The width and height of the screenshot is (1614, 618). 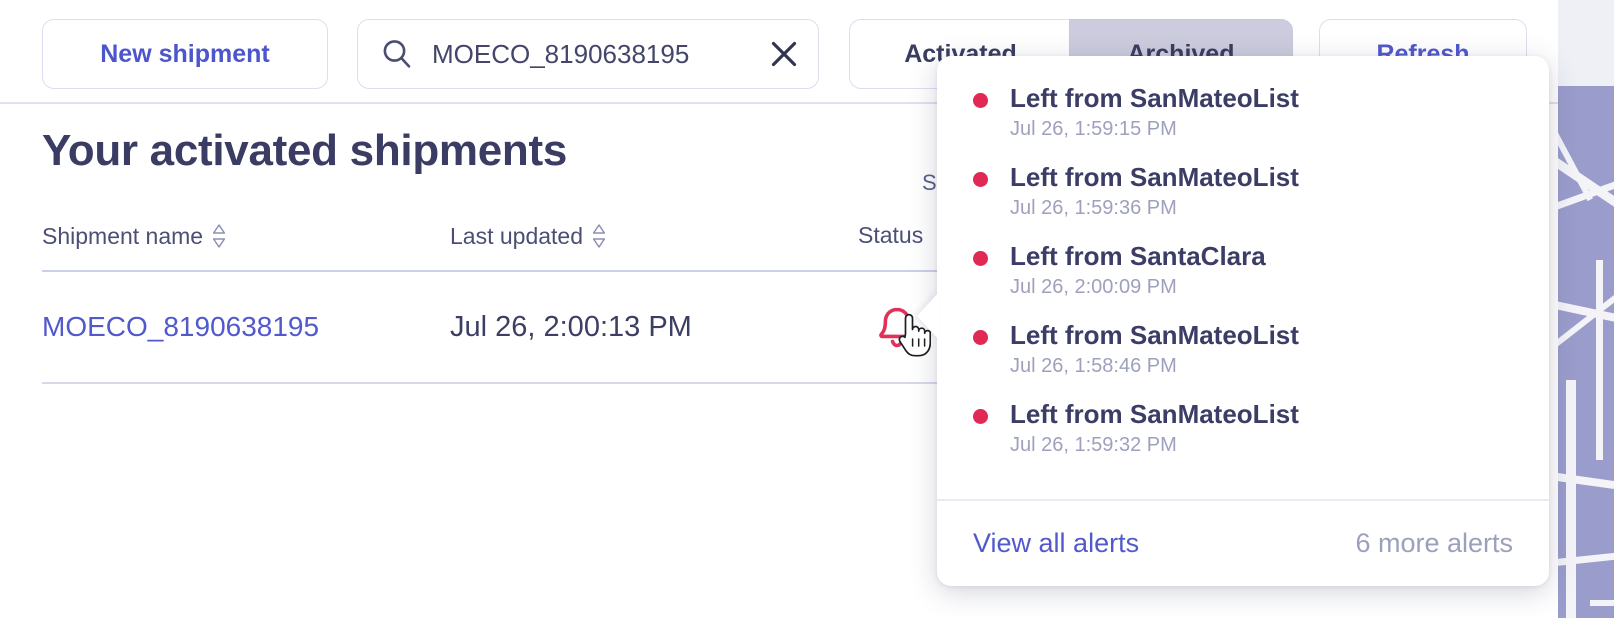 I want to click on new-shipment-button: New shipment, so click(x=185, y=54).